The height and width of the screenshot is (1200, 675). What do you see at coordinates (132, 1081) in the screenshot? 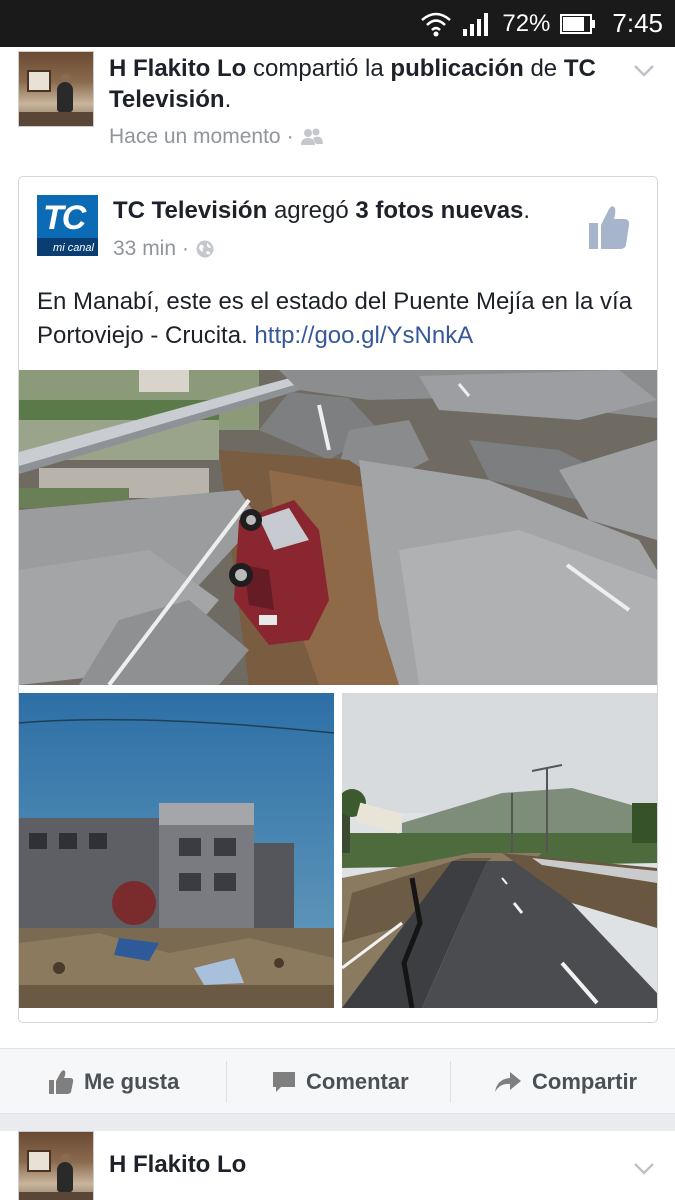
I see `like-label: Me gusta` at bounding box center [132, 1081].